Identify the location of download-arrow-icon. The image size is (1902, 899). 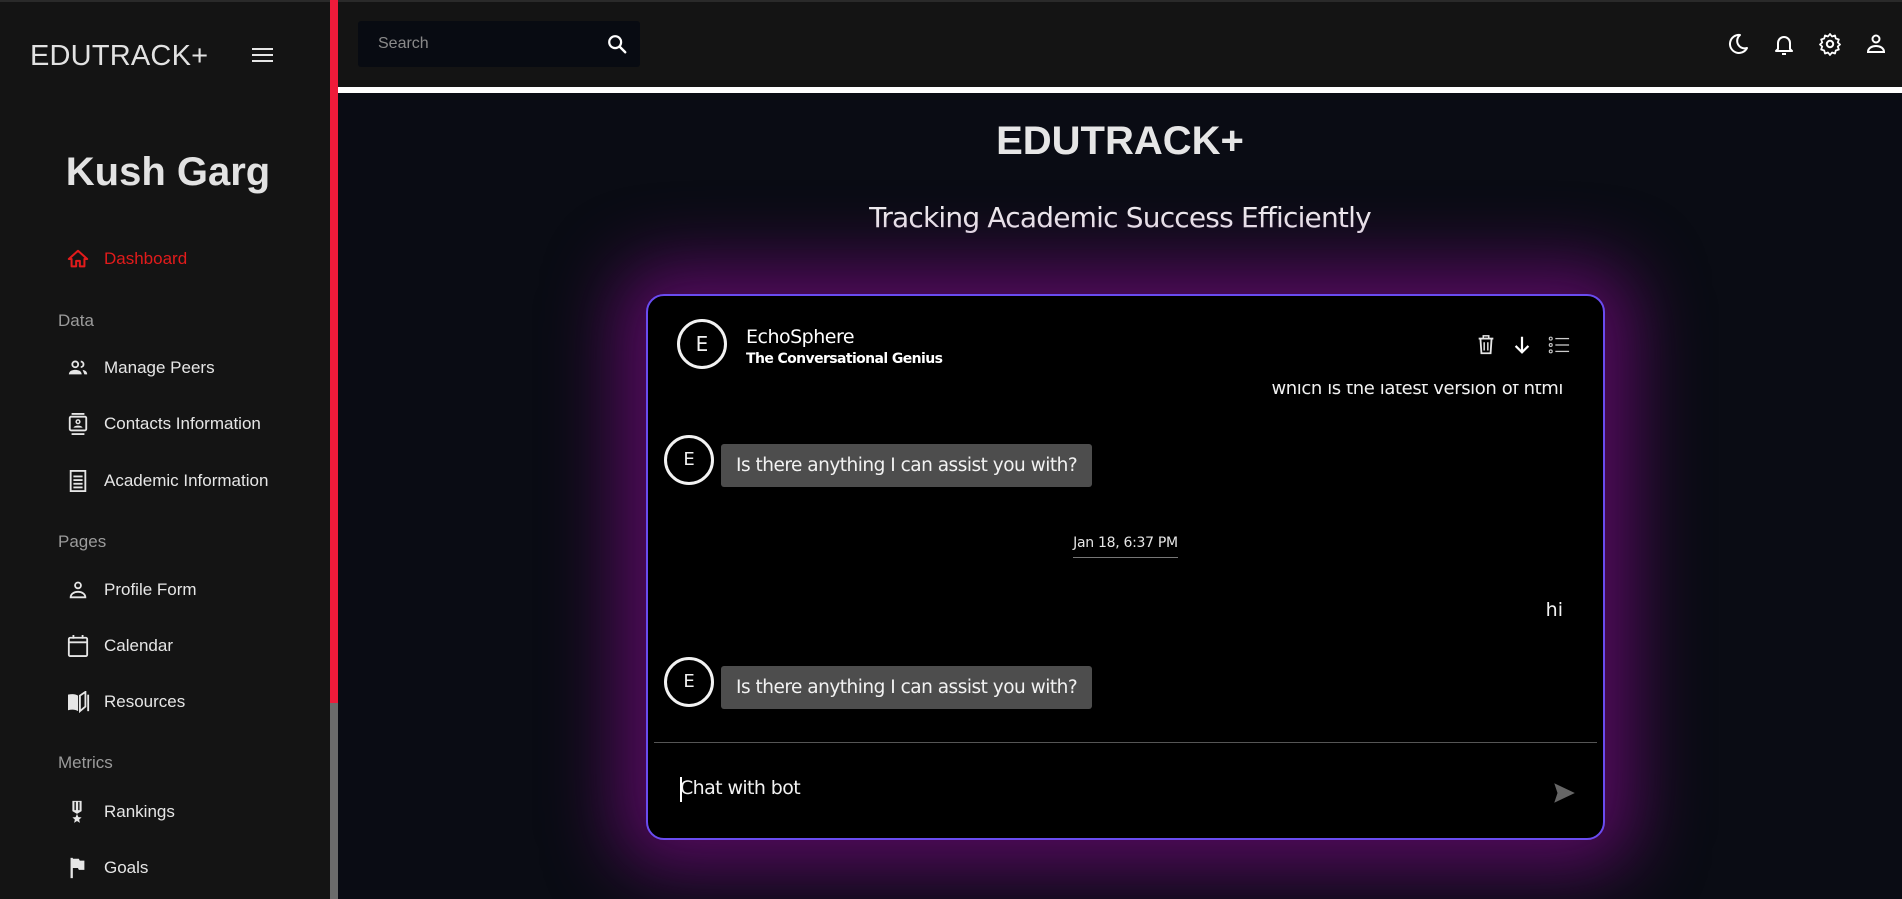
(1522, 345).